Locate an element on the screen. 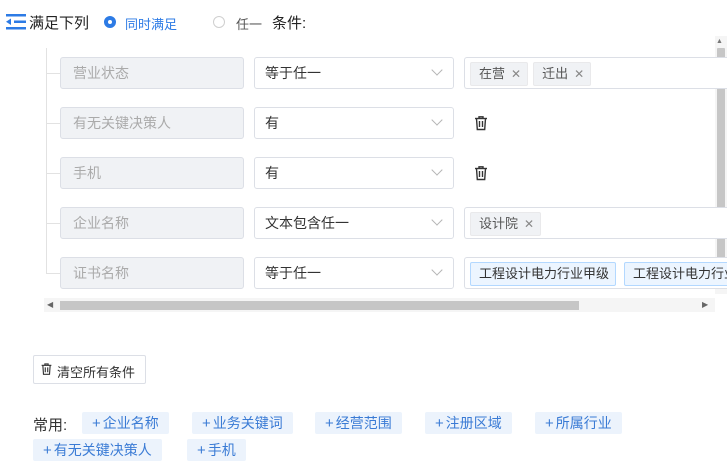 This screenshot has width=727, height=475. condition-field-select: 有无关键决策人 is located at coordinates (152, 123).